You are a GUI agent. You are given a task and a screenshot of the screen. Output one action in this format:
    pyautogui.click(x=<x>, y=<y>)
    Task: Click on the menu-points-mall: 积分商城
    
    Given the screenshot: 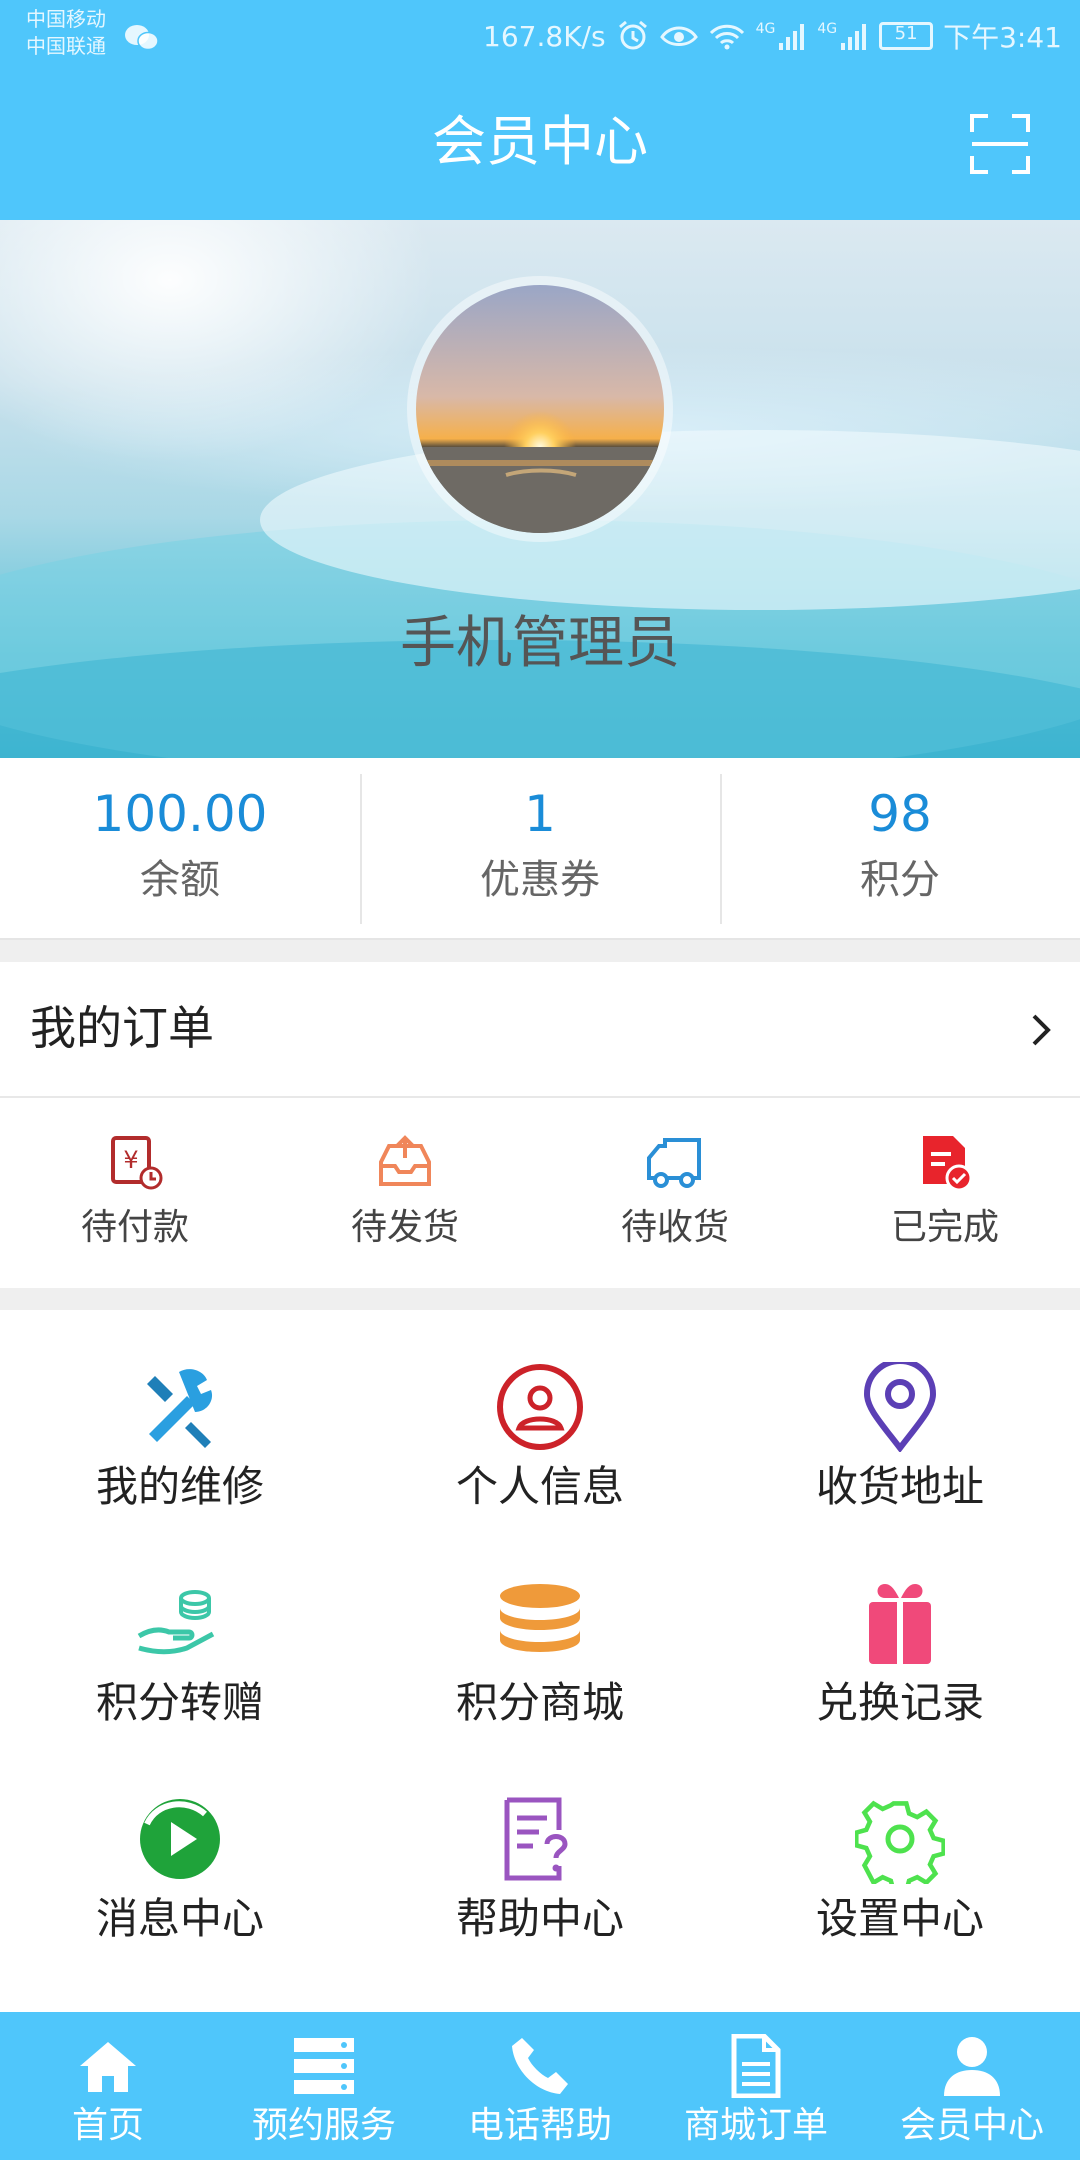 What is the action you would take?
    pyautogui.click(x=540, y=1686)
    